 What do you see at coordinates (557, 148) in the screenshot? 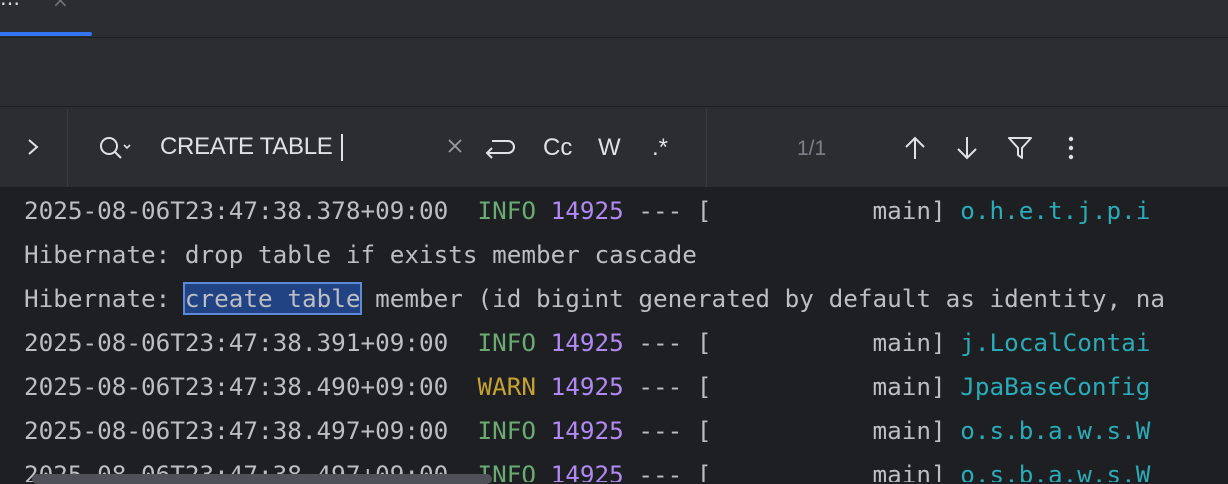
I see `match-case-button: Cc` at bounding box center [557, 148].